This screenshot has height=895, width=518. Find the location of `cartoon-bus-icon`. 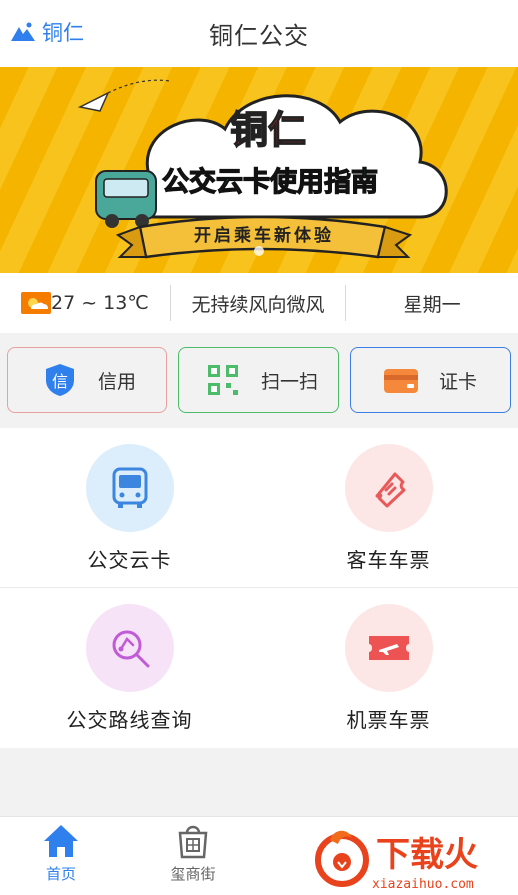

cartoon-bus-icon is located at coordinates (126, 199).